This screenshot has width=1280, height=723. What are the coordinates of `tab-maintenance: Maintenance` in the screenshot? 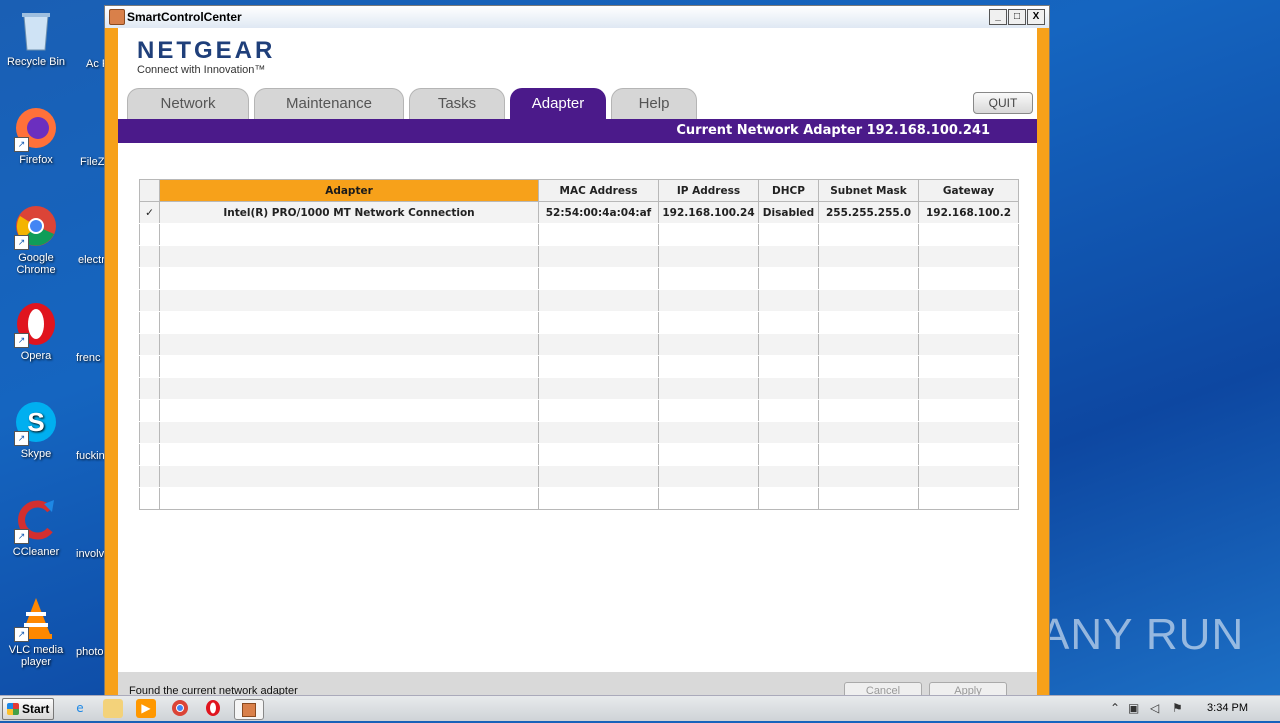 It's located at (329, 103).